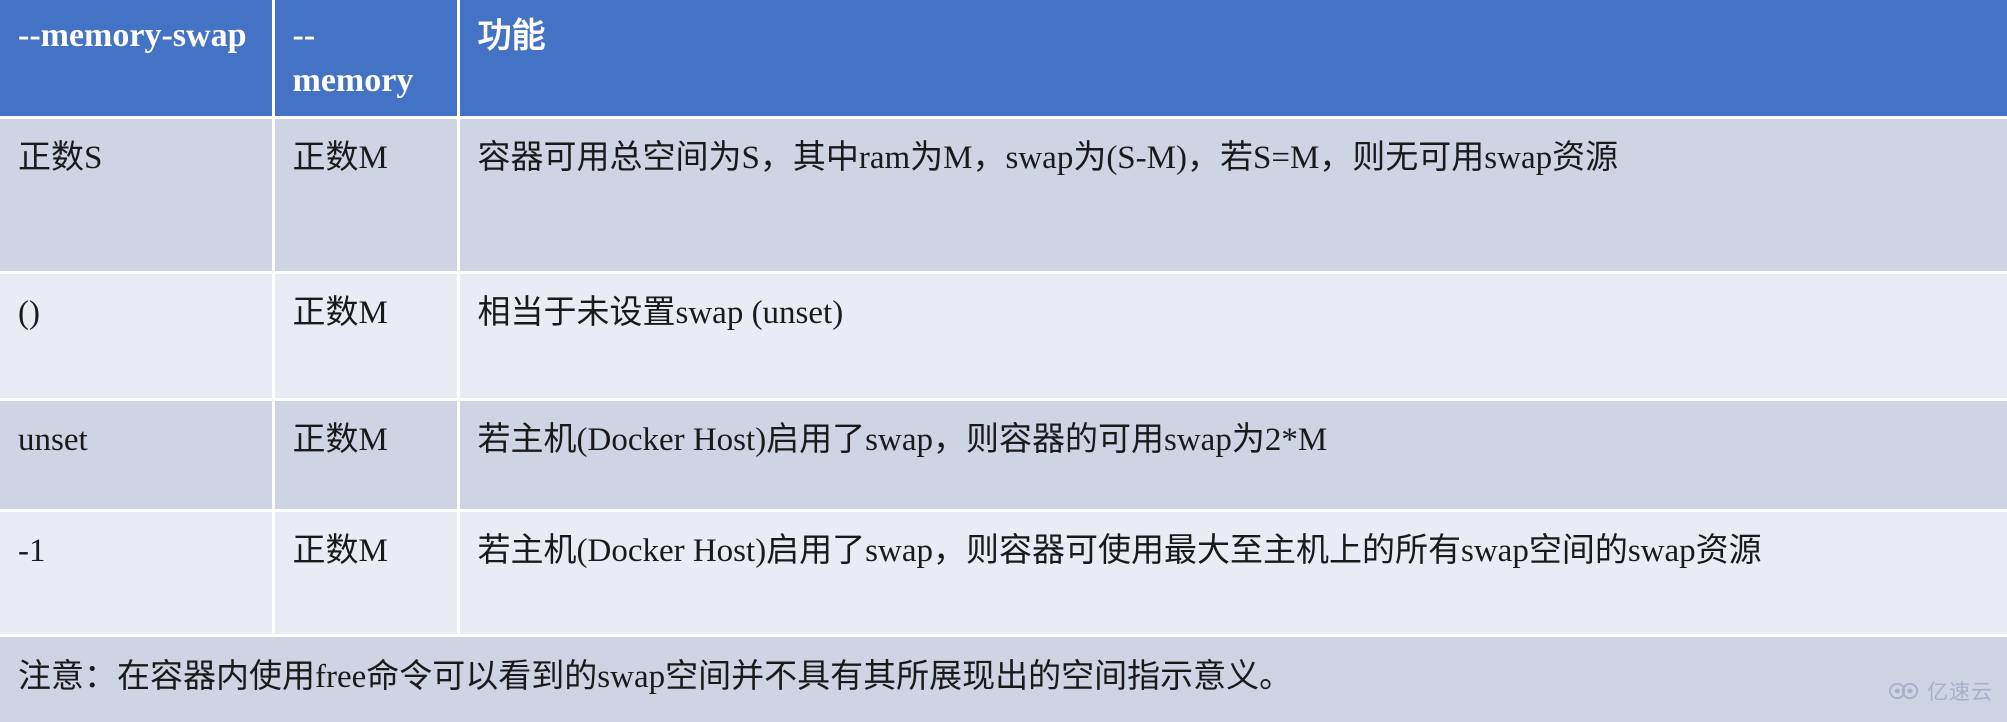 This screenshot has height=722, width=2007. Describe the element at coordinates (137, 455) in the screenshot. I see `cell-memory-swap: unset` at that location.